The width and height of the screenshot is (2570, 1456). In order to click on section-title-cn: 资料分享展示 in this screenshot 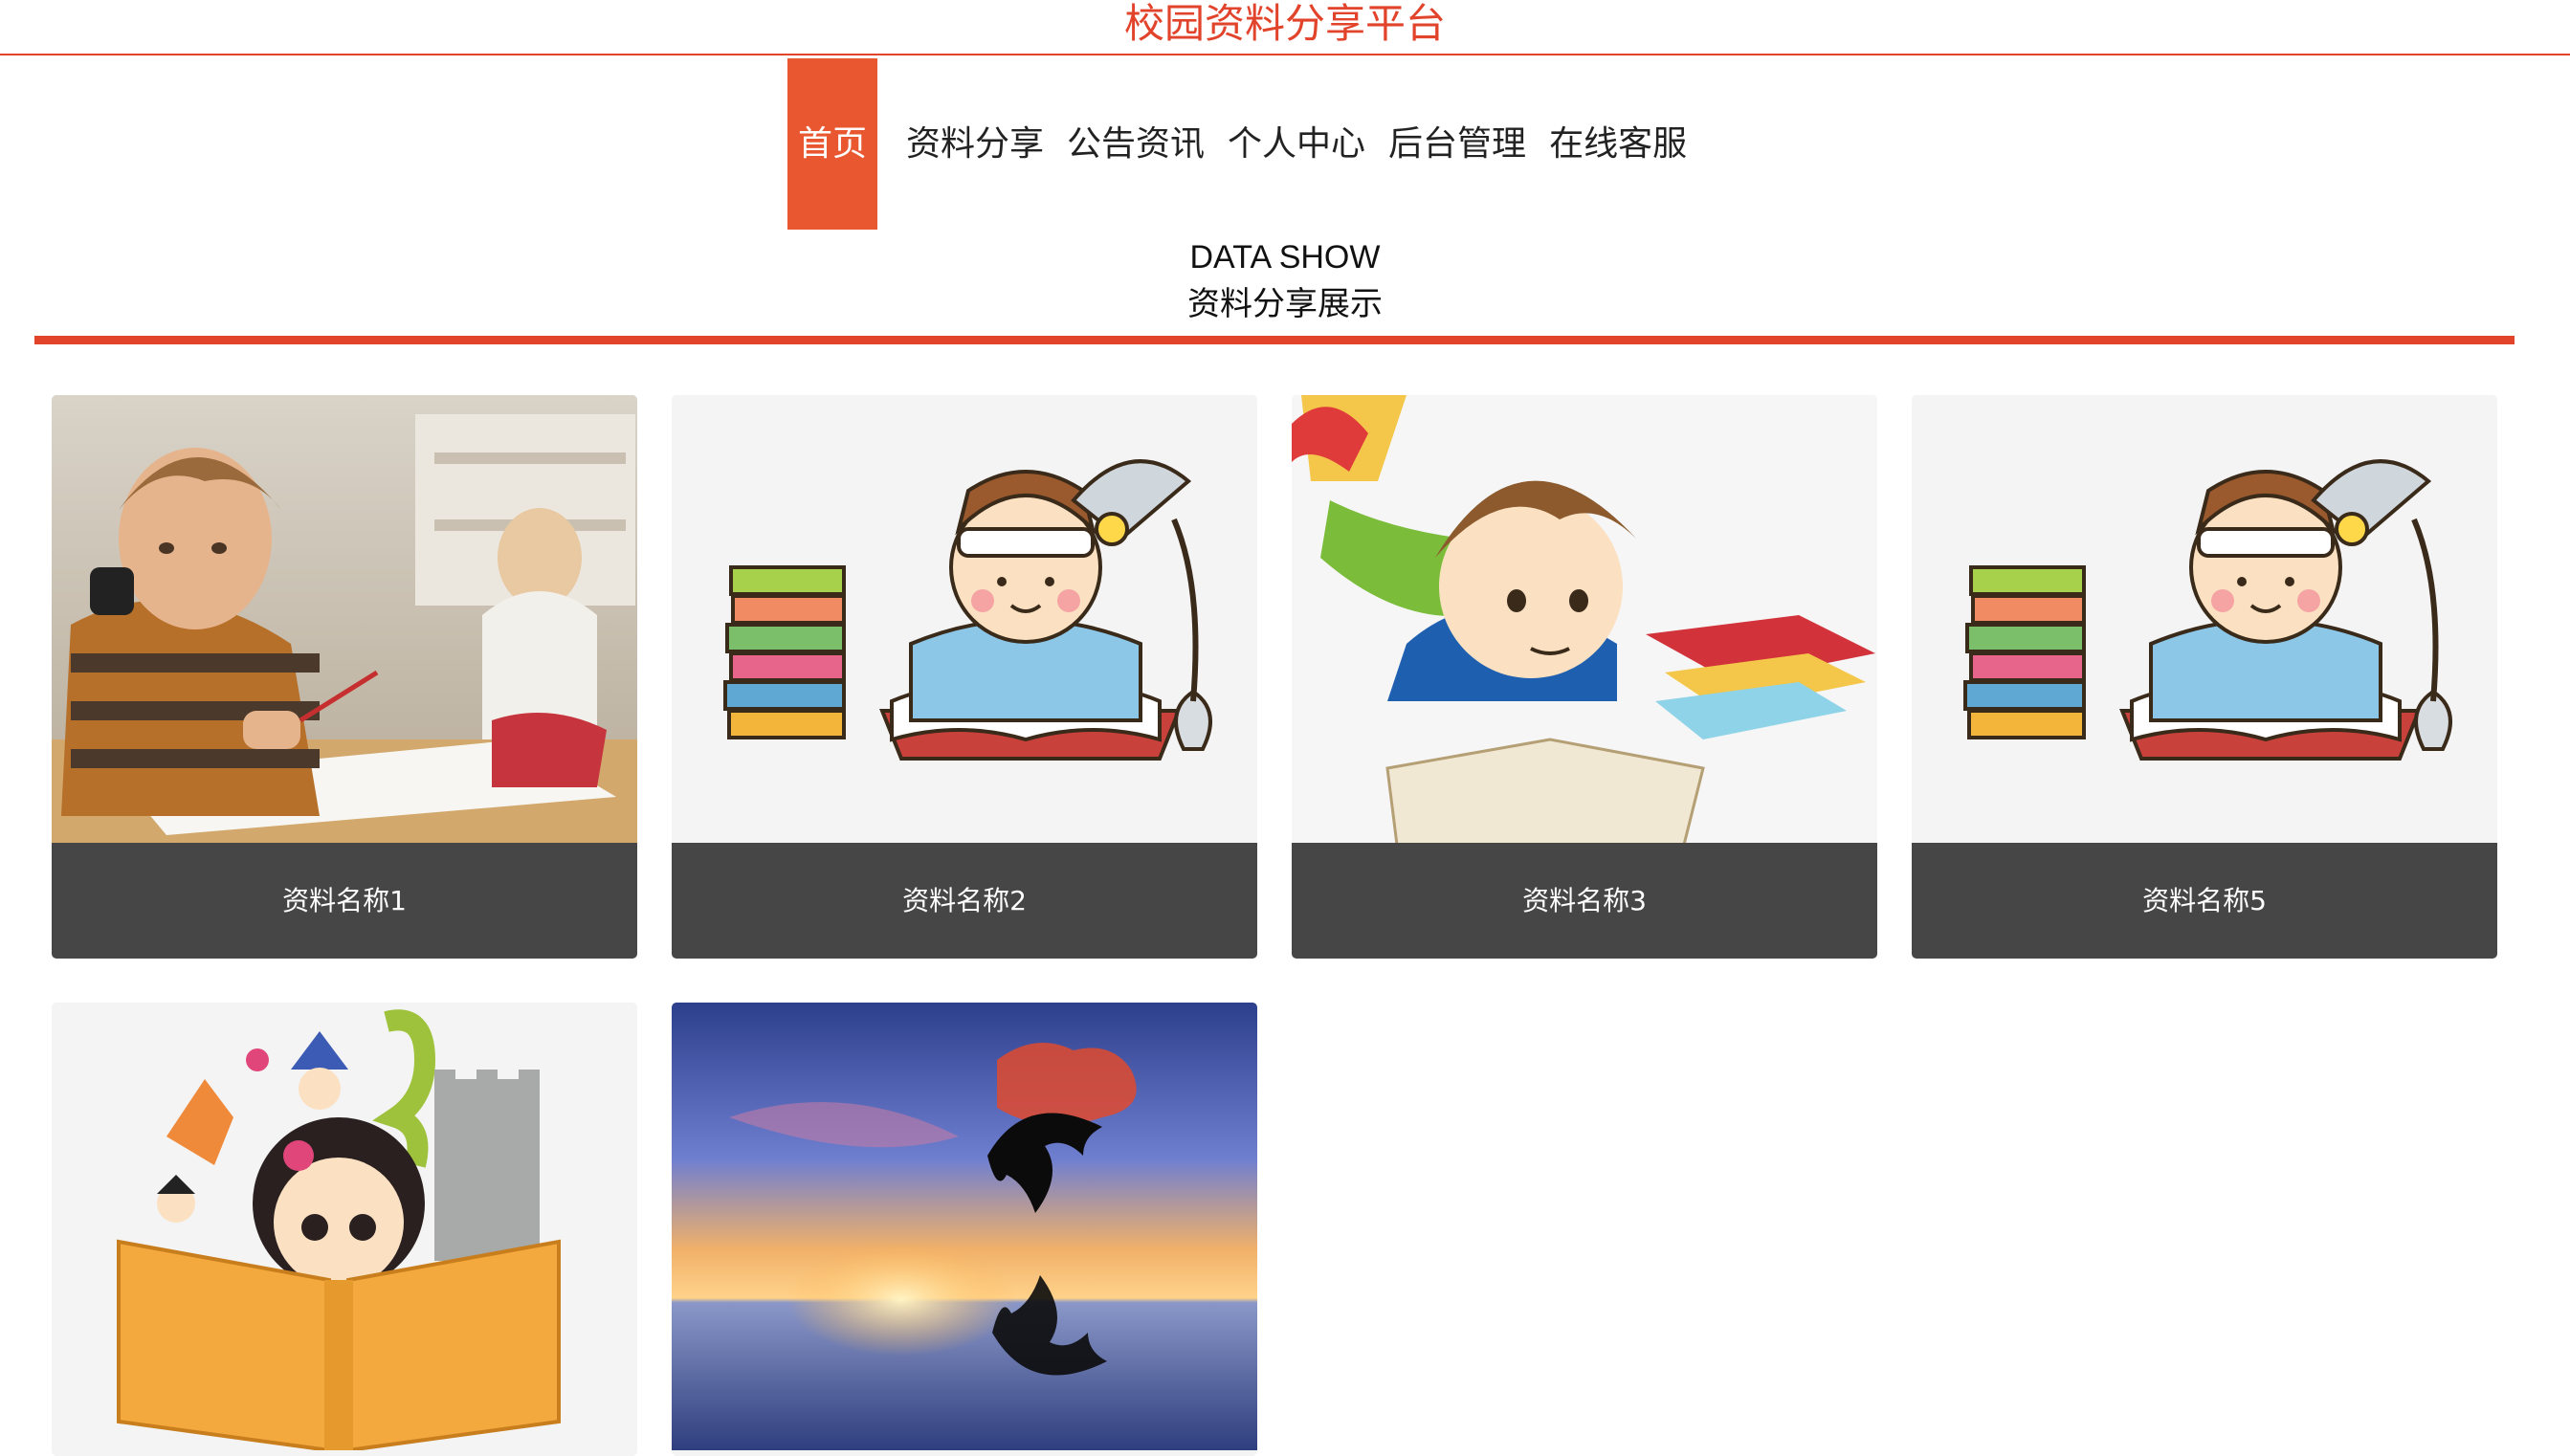, I will do `click(1285, 304)`.